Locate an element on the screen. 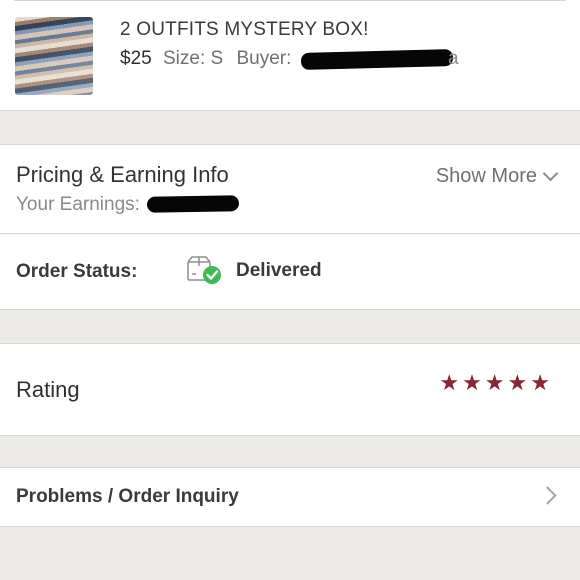 This screenshot has width=580, height=580. order-status-row: Order Status: Delivered is located at coordinates (290, 272).